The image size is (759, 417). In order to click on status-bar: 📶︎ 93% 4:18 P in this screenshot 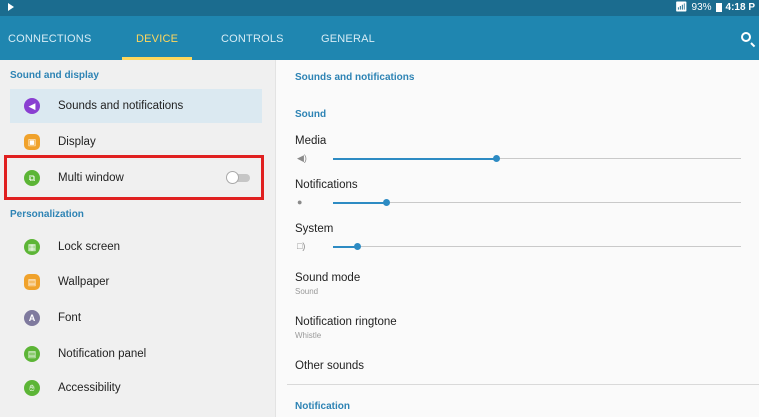, I will do `click(379, 8)`.